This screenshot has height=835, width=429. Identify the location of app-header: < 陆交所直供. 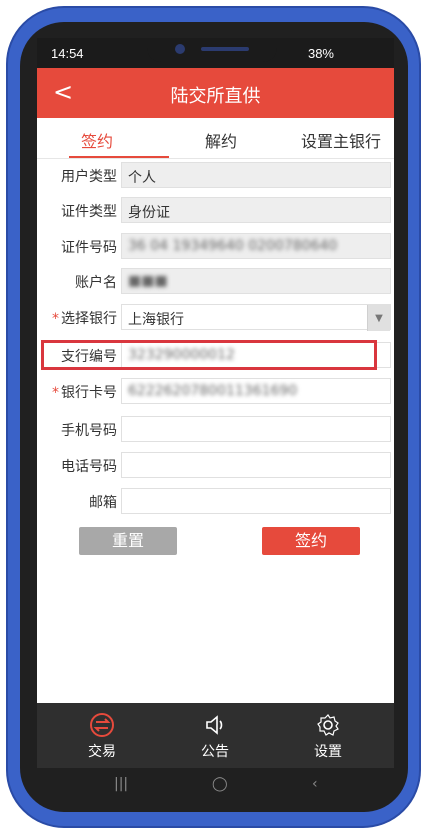
(215, 93).